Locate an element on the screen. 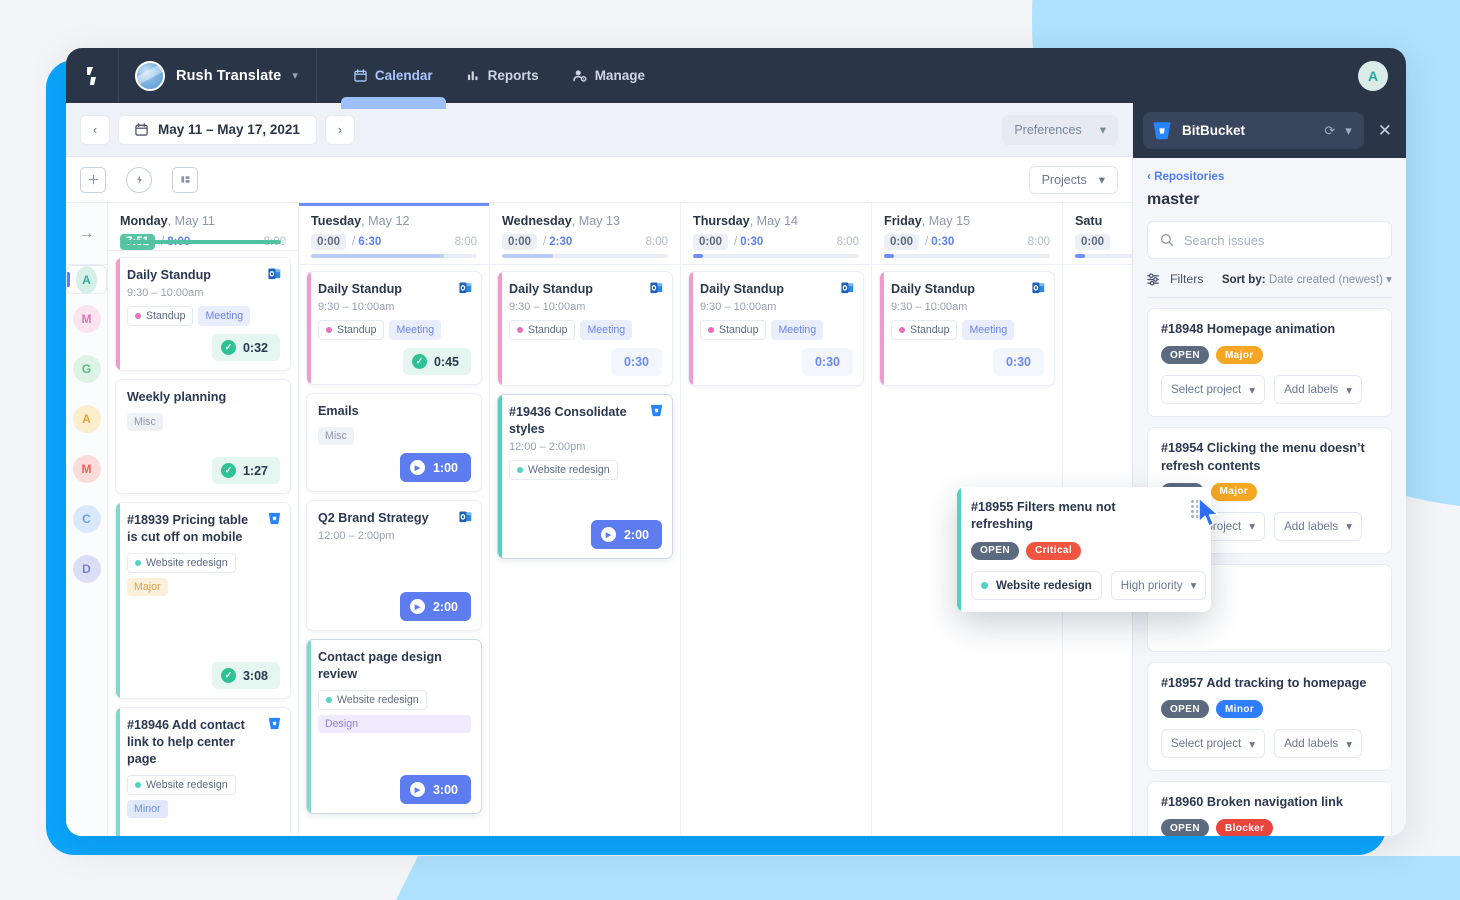  nav-tab-manage: Manage is located at coordinates (609, 75).